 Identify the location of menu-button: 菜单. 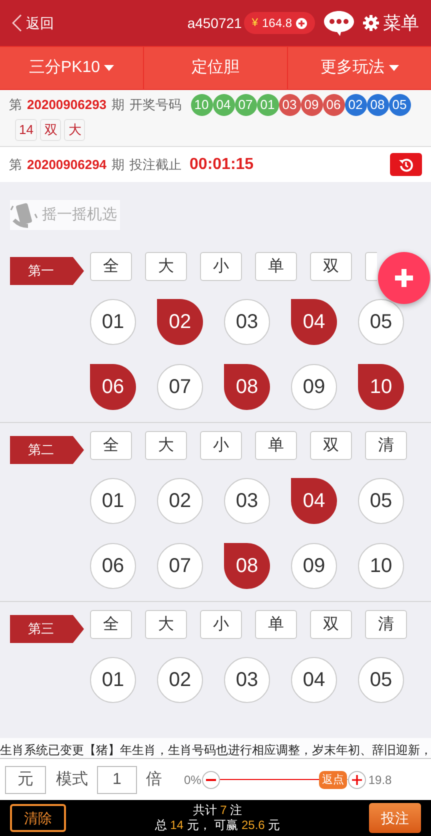
(391, 23).